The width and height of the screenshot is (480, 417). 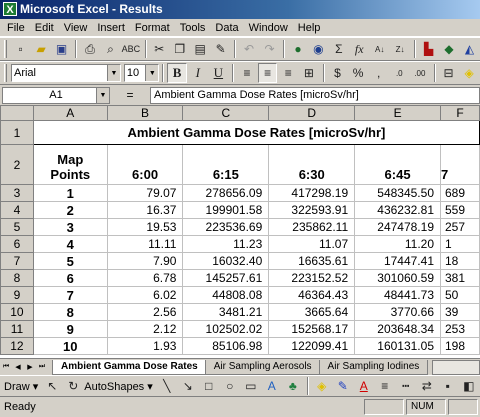 I want to click on horizontal-scrollbar, so click(x=456, y=367).